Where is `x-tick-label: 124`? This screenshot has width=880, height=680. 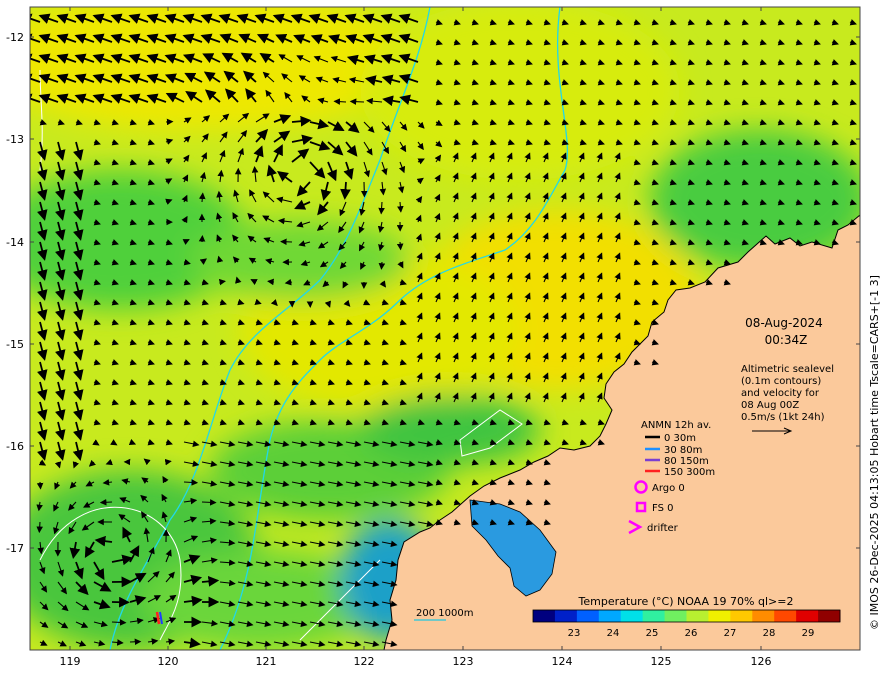 x-tick-label: 124 is located at coordinates (562, 661).